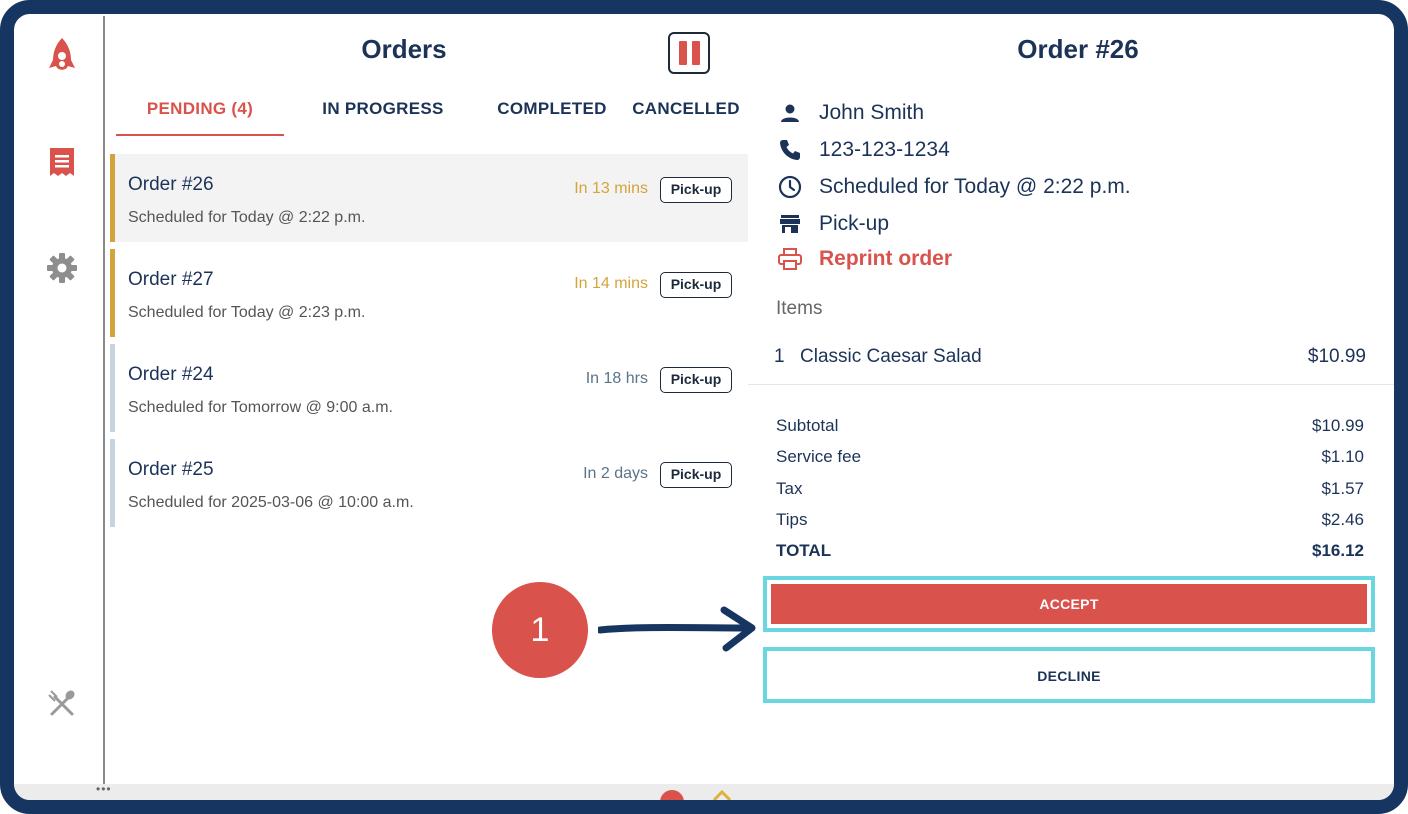 Image resolution: width=1408 pixels, height=814 pixels. I want to click on order-title: Order #24, so click(171, 374).